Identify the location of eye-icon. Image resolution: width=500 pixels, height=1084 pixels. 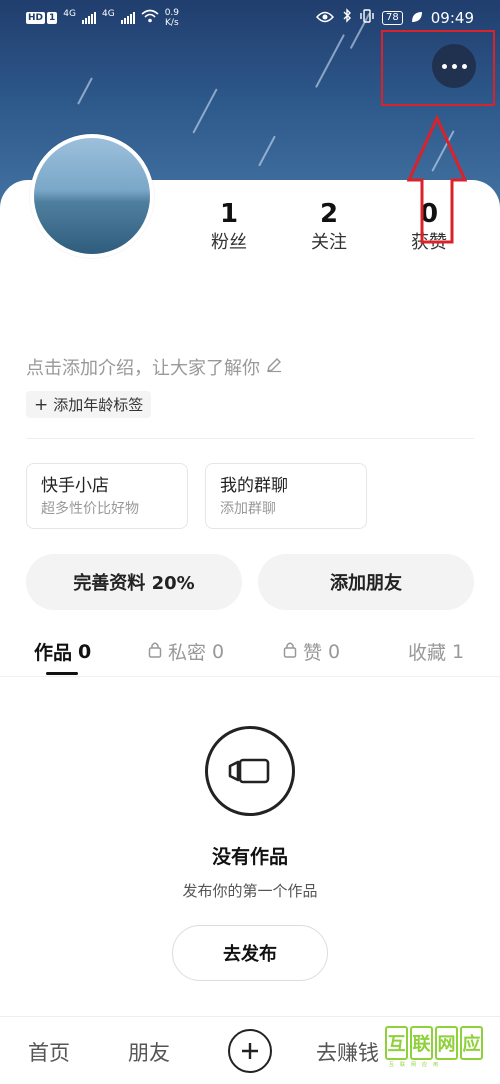
(325, 18).